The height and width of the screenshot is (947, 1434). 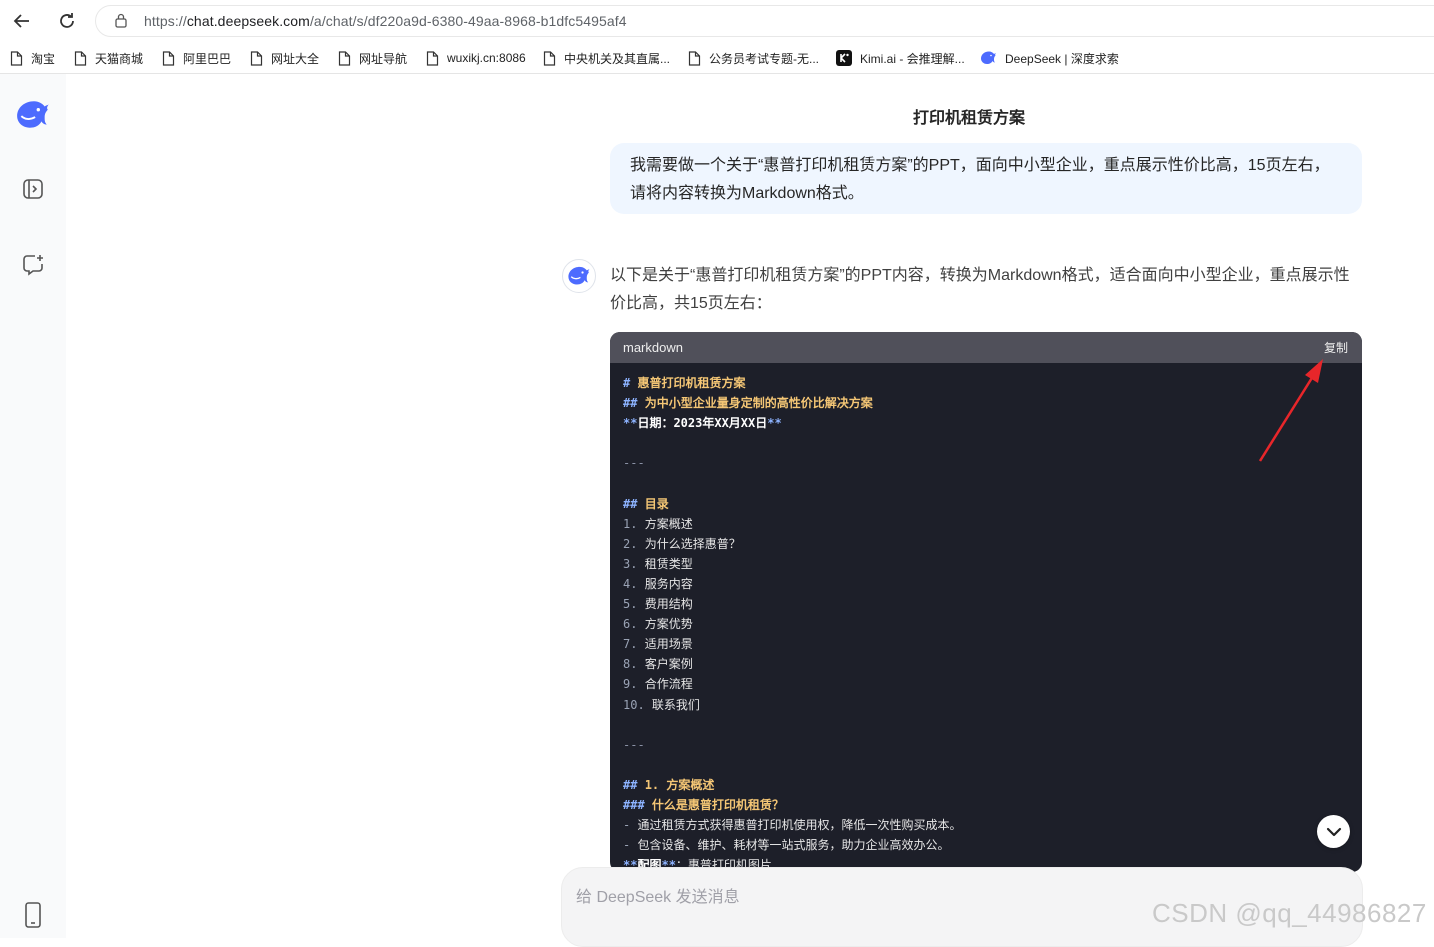 I want to click on url-domain: chat.deepseek.com, so click(x=248, y=21).